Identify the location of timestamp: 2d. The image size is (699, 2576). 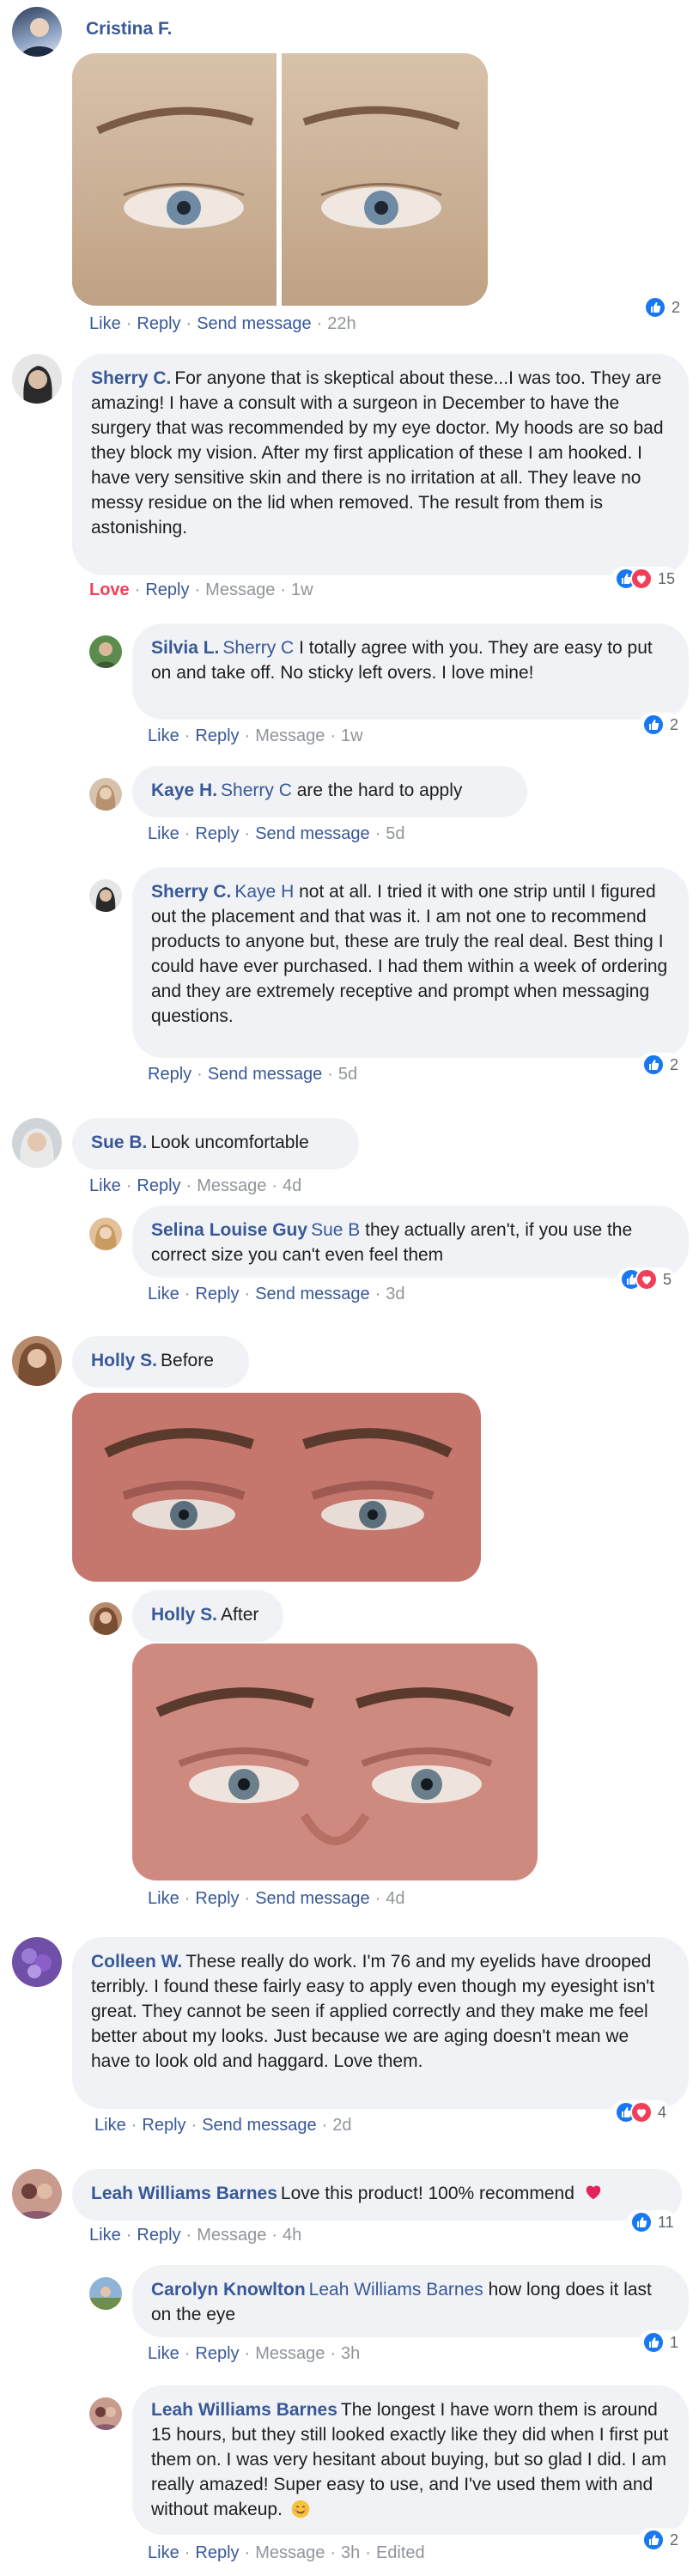
(341, 2126).